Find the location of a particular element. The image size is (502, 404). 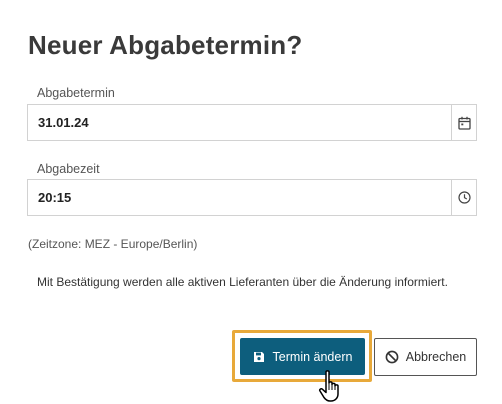

time-field-label: Abgabezeit is located at coordinates (68, 169).